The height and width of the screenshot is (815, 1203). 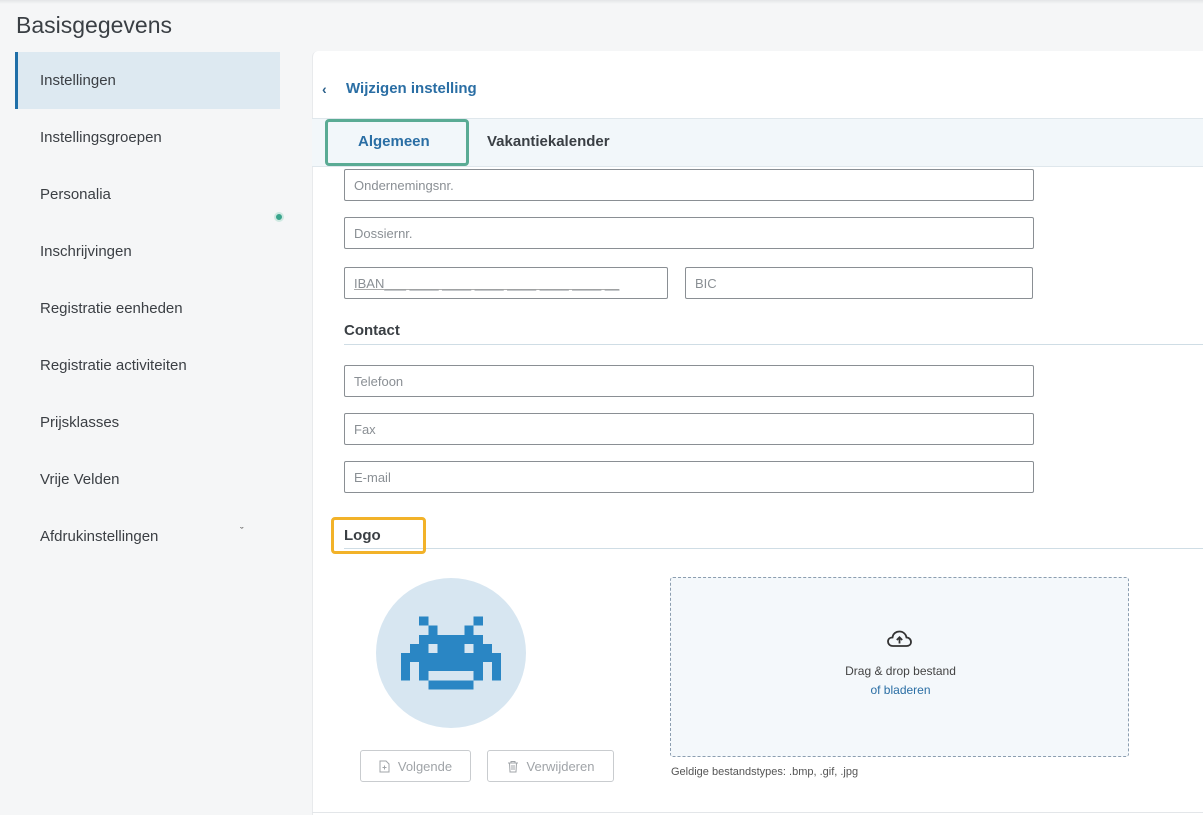 What do you see at coordinates (601, 2) in the screenshot?
I see `top-shade` at bounding box center [601, 2].